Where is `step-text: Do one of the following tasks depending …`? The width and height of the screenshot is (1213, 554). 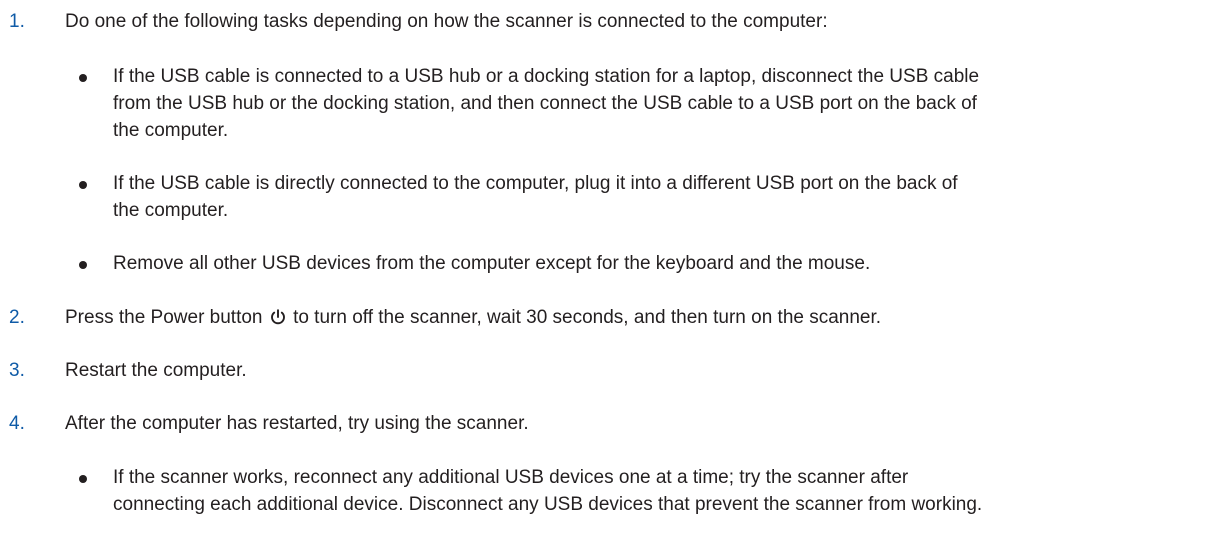 step-text: Do one of the following tasks depending … is located at coordinates (446, 21).